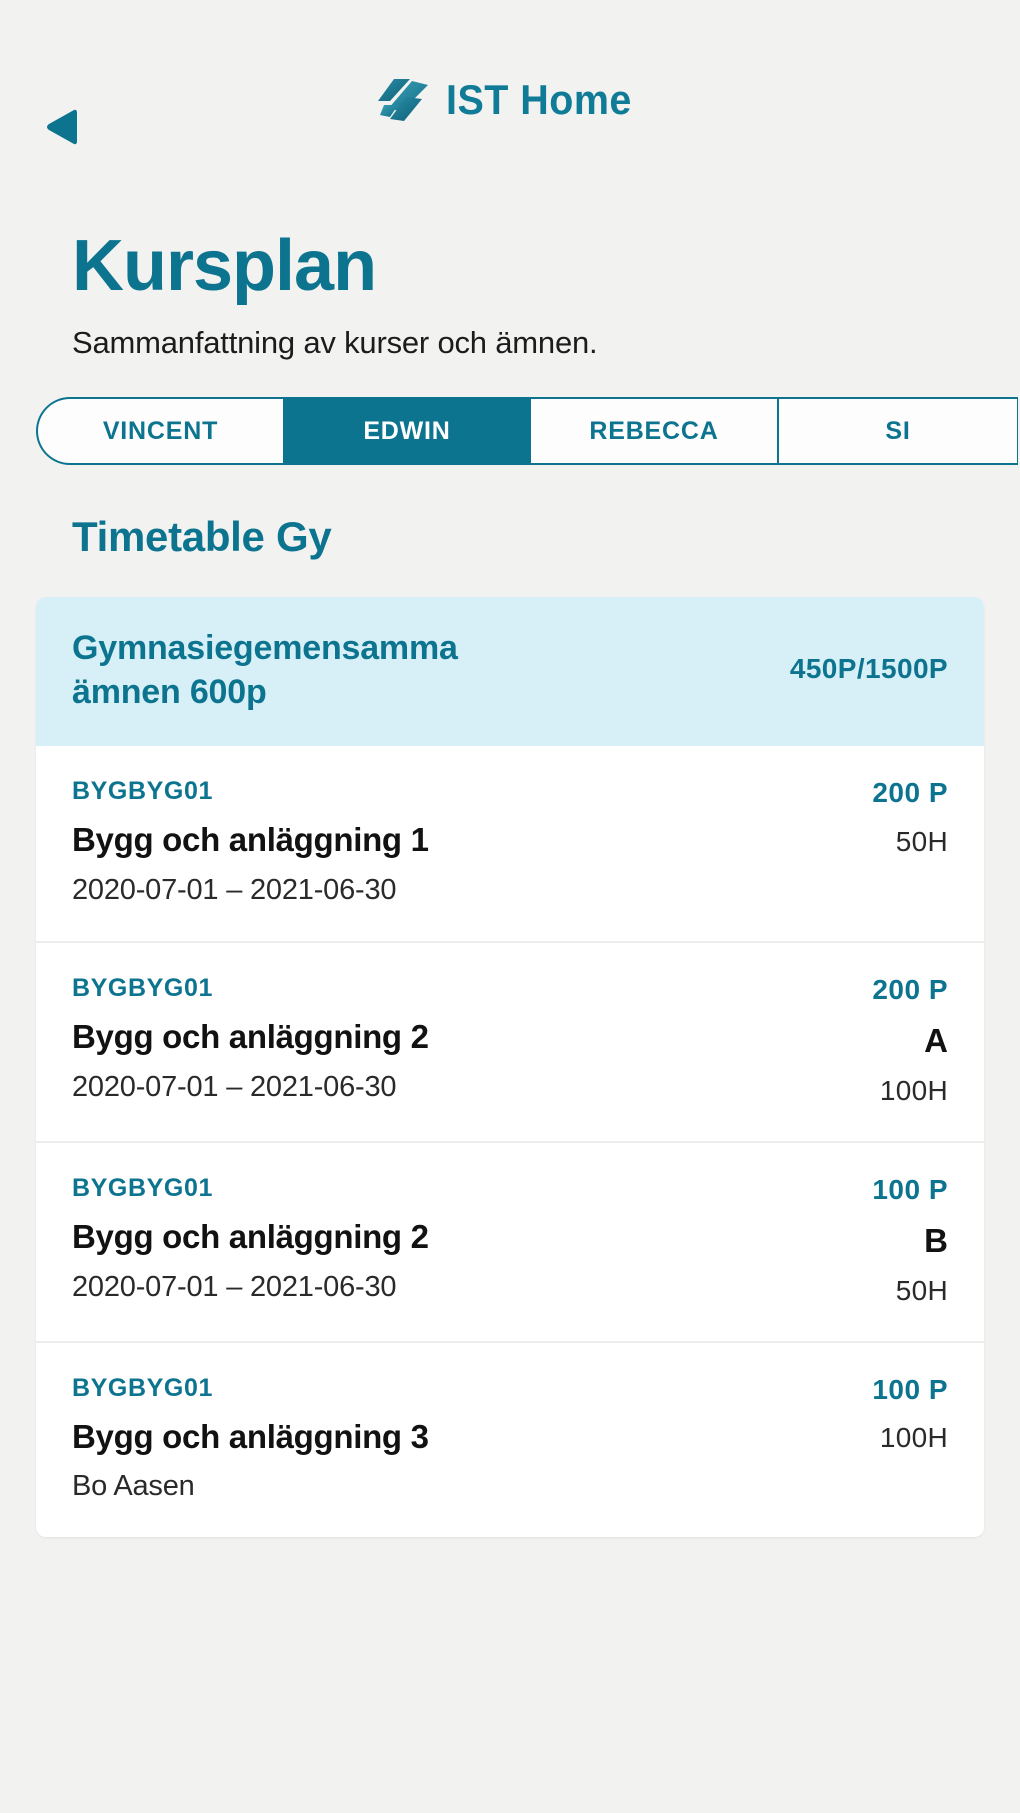 The height and width of the screenshot is (1813, 1020). I want to click on brand-lockup: IST Home, so click(510, 100).